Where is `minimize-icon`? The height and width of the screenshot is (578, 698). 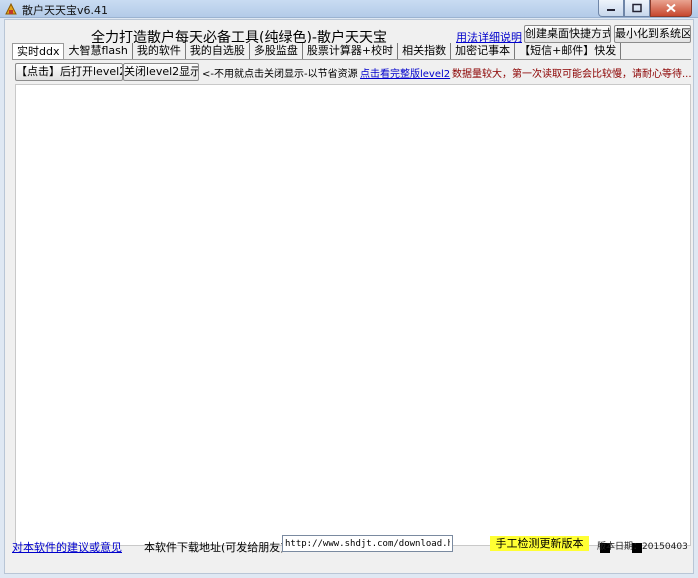 minimize-icon is located at coordinates (611, 10).